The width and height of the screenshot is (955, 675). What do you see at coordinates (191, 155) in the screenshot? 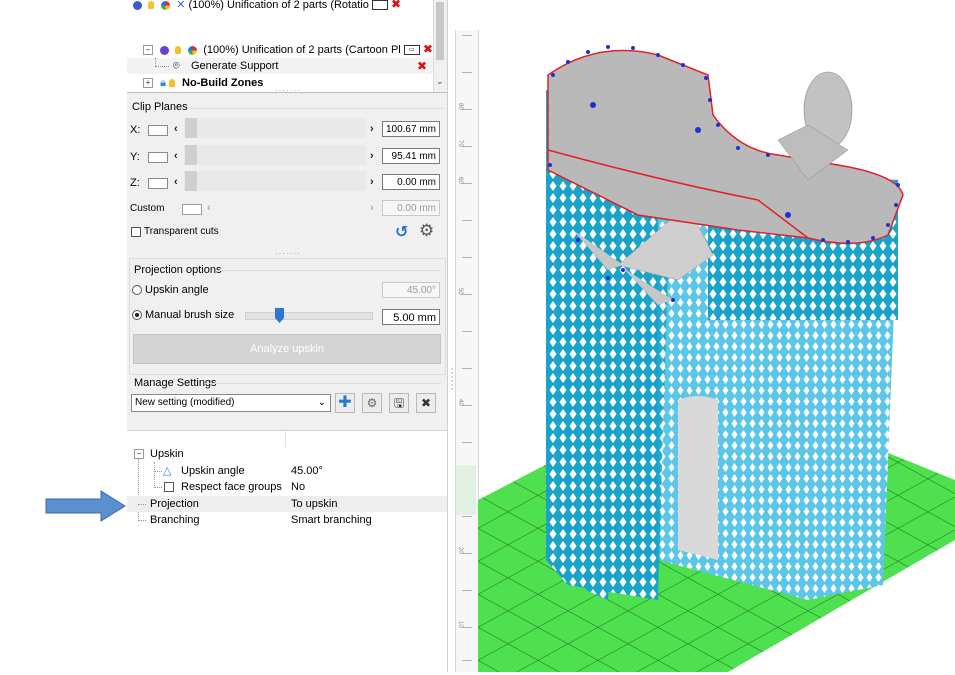
I see `clip-y-slider-thumb` at bounding box center [191, 155].